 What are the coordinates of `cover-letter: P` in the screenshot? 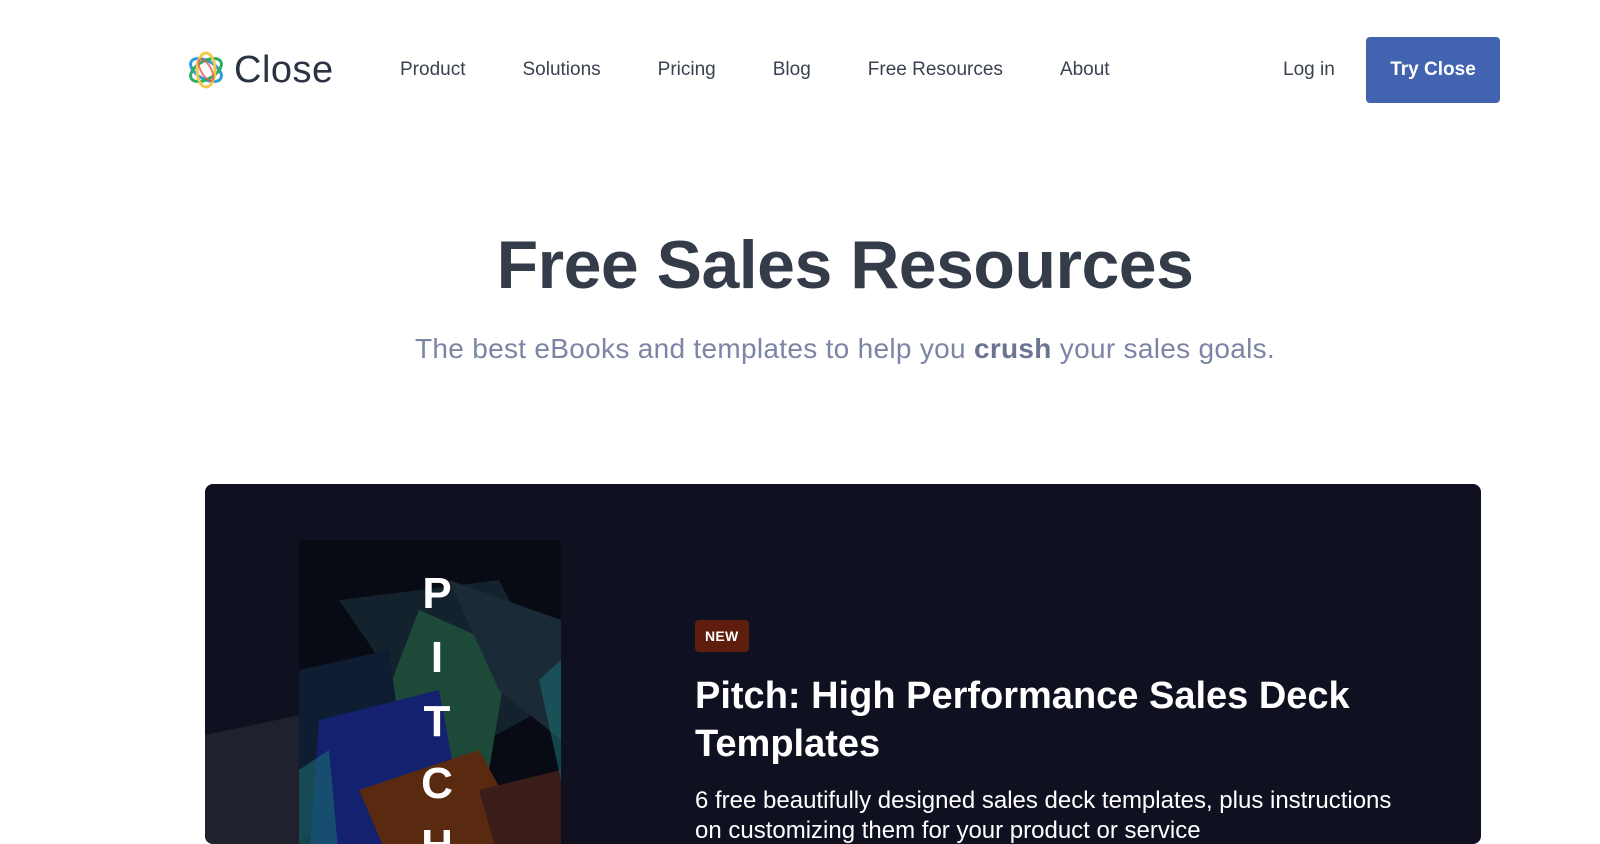 It's located at (437, 593).